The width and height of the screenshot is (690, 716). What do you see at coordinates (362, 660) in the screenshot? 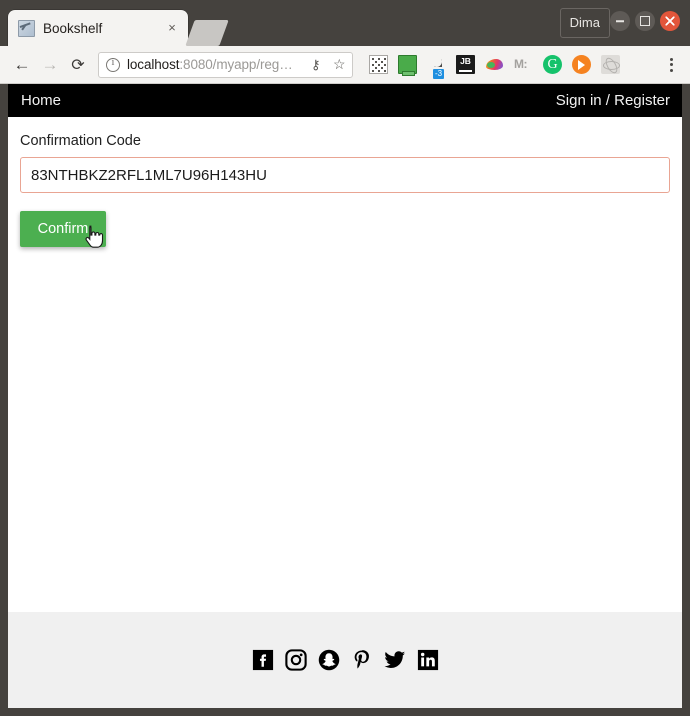
I see `pinterest-icon` at bounding box center [362, 660].